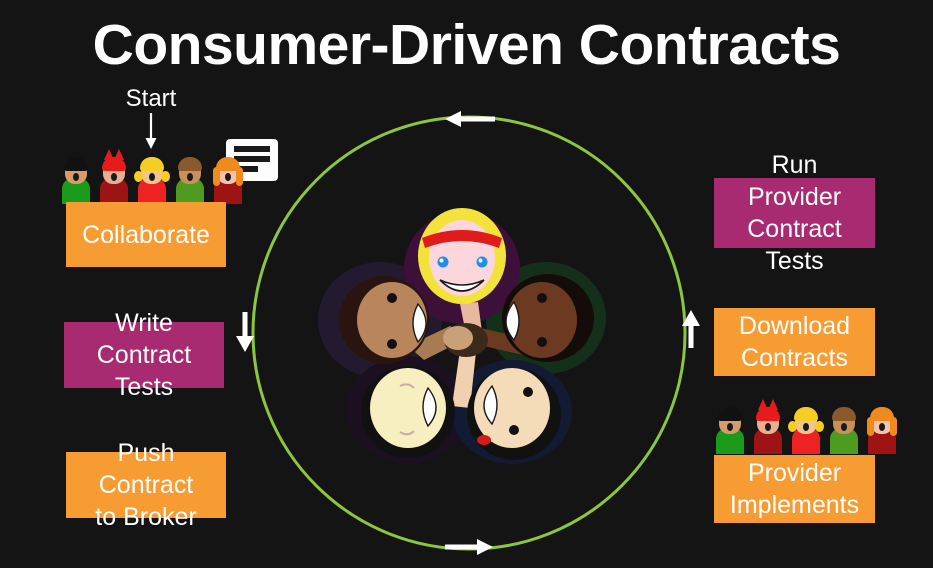 The width and height of the screenshot is (933, 568). What do you see at coordinates (408, 412) in the screenshot?
I see `person-bottom-left` at bounding box center [408, 412].